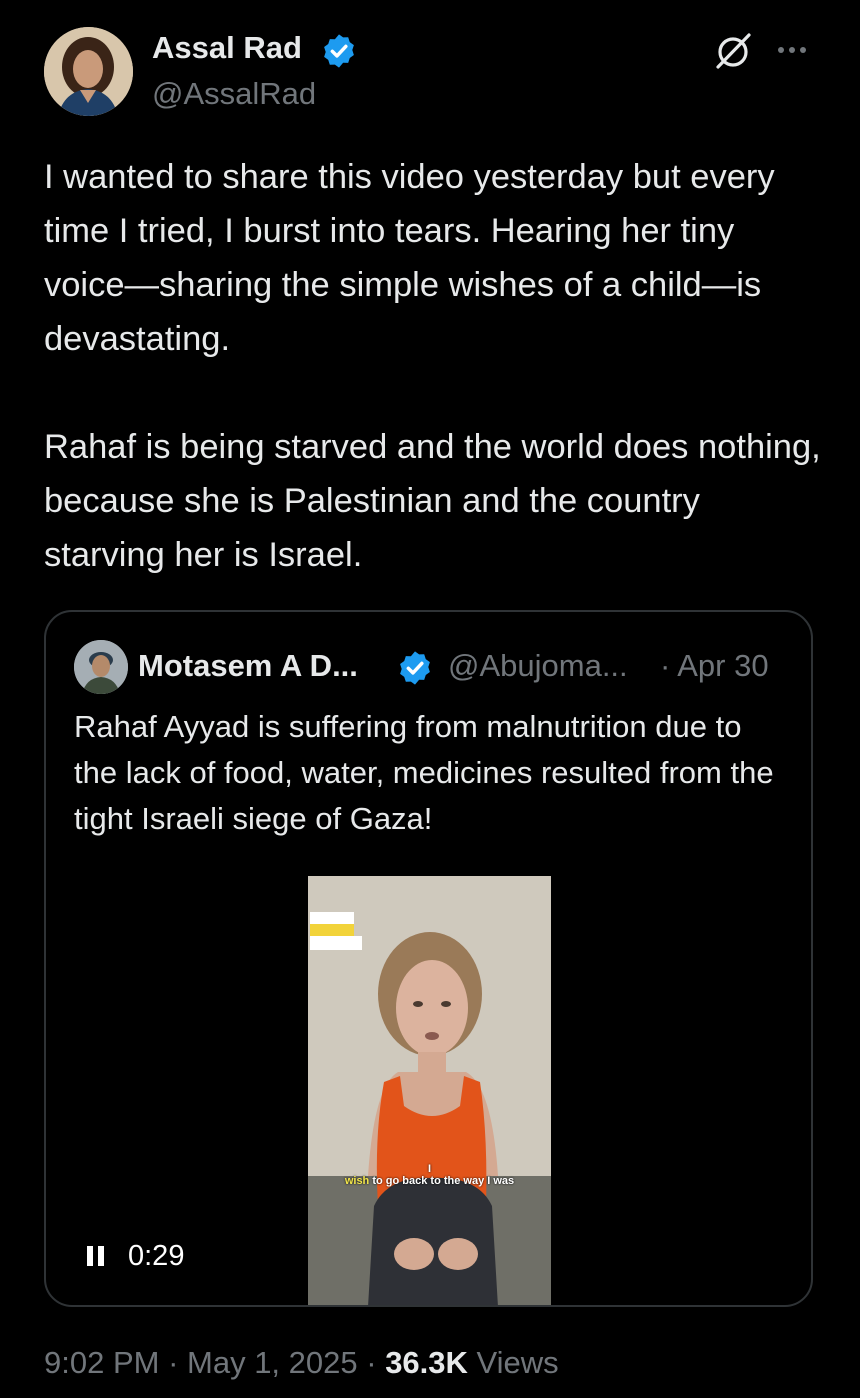 The height and width of the screenshot is (1398, 860). I want to click on tweet-date: May 1, 2025, so click(272, 1362).